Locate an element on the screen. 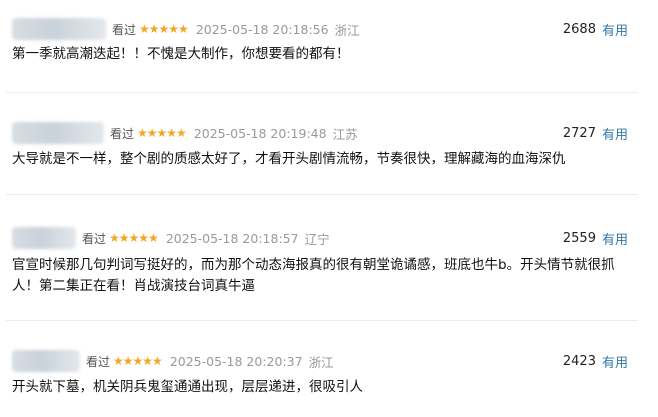 The height and width of the screenshot is (417, 658). vote-count: 2559 is located at coordinates (579, 238).